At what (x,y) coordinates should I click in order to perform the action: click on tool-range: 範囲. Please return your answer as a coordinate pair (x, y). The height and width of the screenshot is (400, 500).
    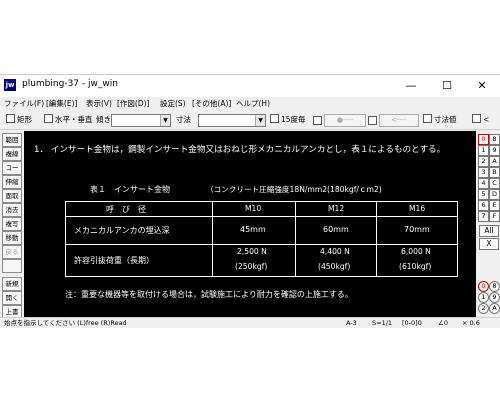
    Looking at the image, I should click on (12, 140).